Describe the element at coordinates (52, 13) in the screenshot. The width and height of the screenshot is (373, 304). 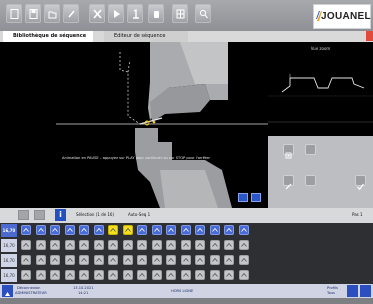
I see `folder-icon` at that location.